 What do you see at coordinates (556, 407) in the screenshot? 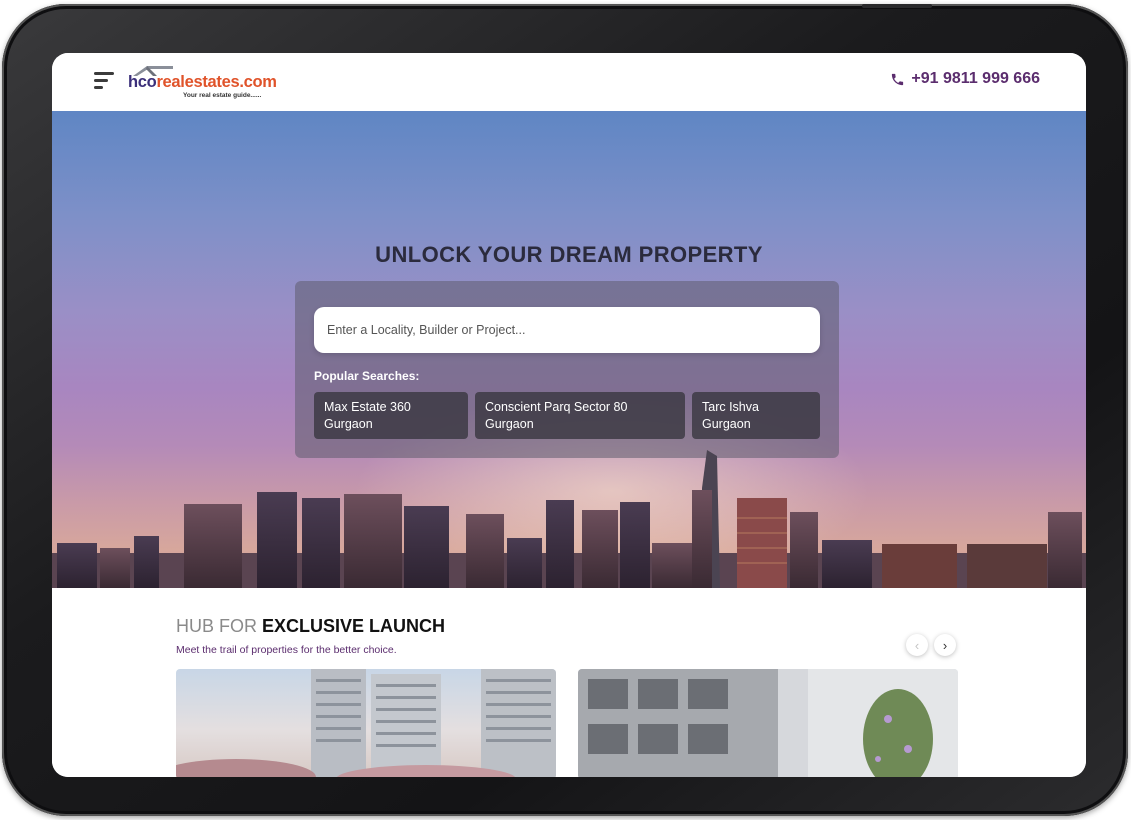
I see `chip-title: Conscient Parq Sector 80` at bounding box center [556, 407].